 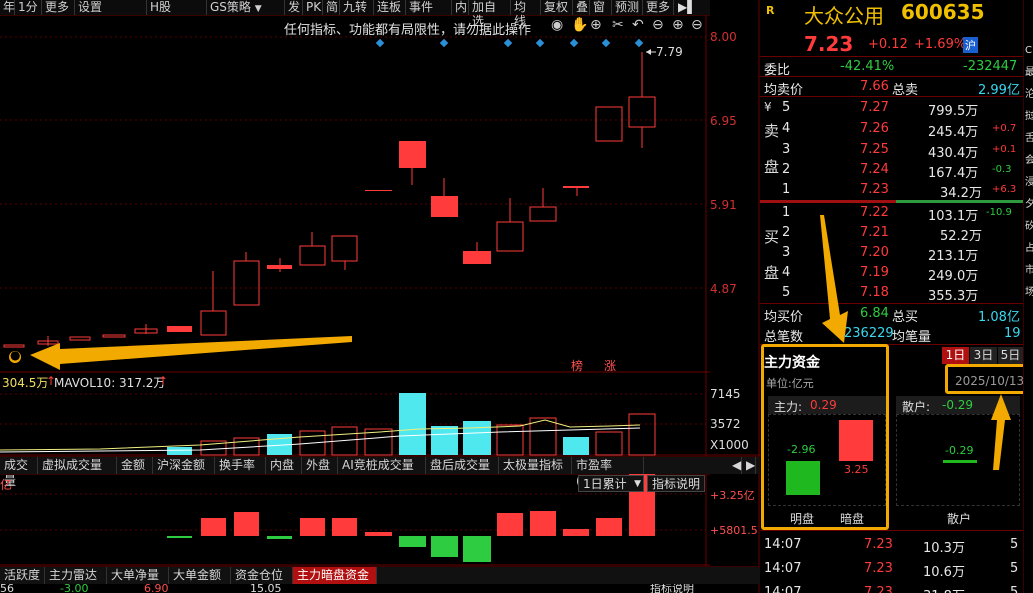 What do you see at coordinates (986, 379) in the screenshot?
I see `date-highlight-box` at bounding box center [986, 379].